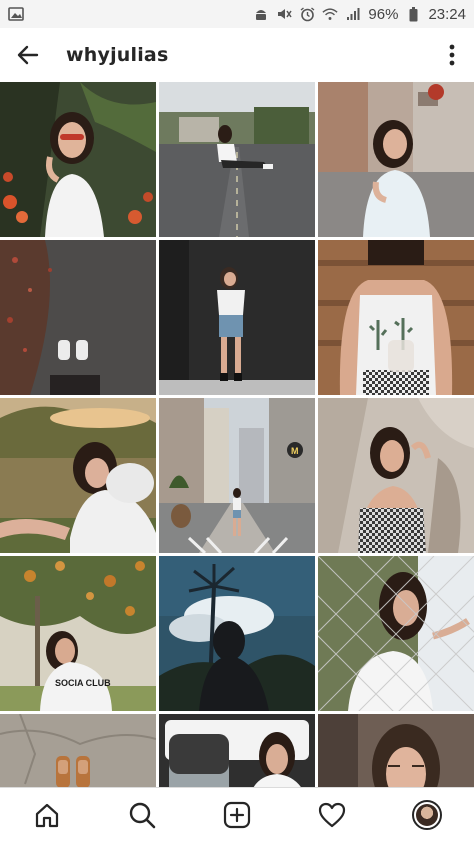 The height and width of the screenshot is (842, 474). Describe the element at coordinates (307, 14) in the screenshot. I see `alarm-icon` at that location.